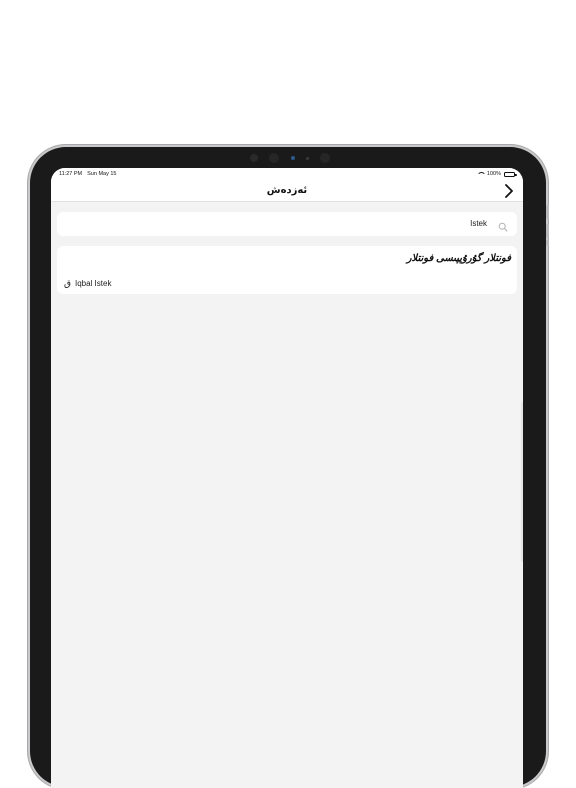 The image size is (576, 788). What do you see at coordinates (522, 482) in the screenshot?
I see `scrollbar` at bounding box center [522, 482].